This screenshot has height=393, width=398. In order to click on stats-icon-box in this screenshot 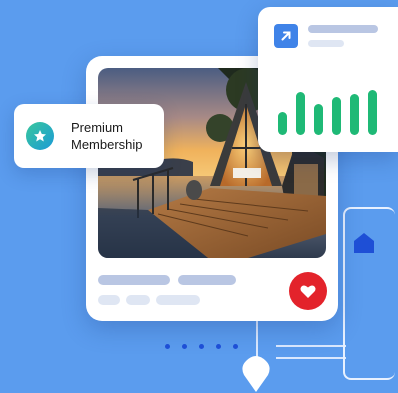, I will do `click(286, 36)`.